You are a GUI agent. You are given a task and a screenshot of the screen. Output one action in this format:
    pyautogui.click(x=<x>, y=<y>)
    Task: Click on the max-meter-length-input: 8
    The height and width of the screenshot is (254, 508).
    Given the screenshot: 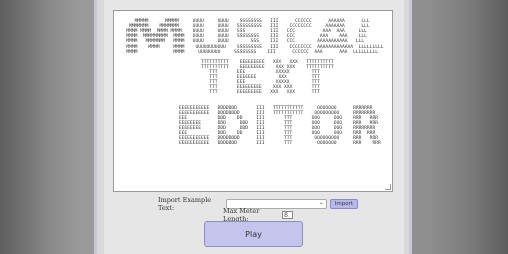 What is the action you would take?
    pyautogui.click(x=287, y=215)
    